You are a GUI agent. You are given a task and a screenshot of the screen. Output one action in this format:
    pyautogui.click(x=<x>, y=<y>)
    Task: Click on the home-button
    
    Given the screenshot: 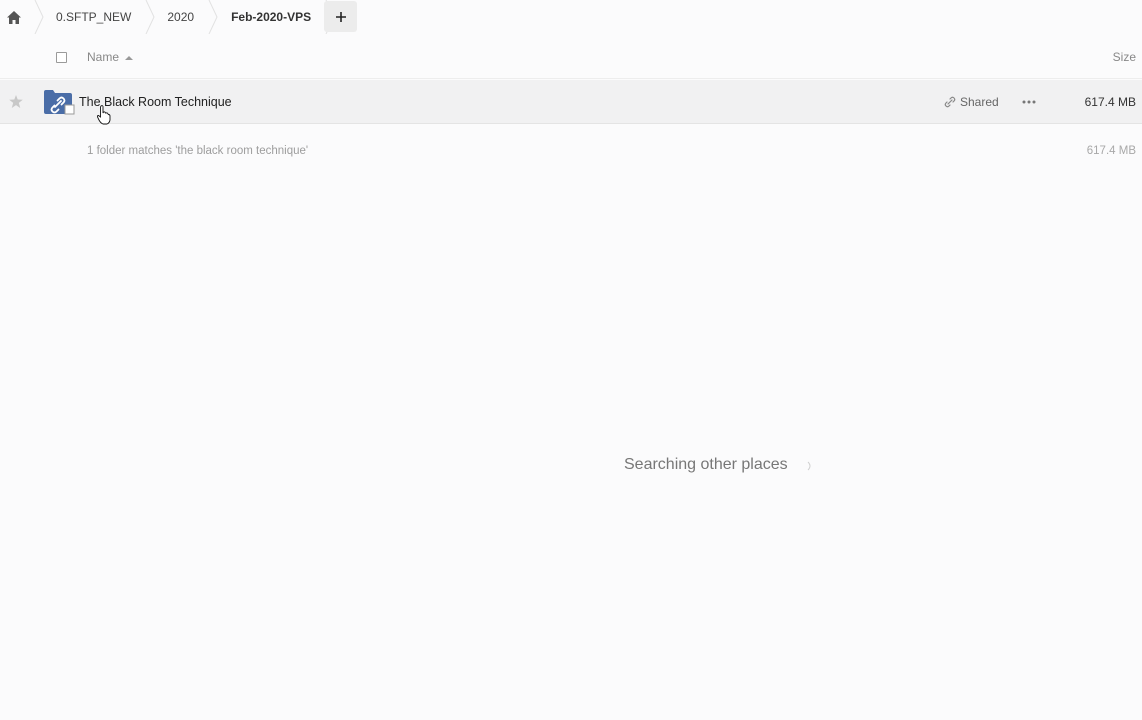 What is the action you would take?
    pyautogui.click(x=14, y=17)
    